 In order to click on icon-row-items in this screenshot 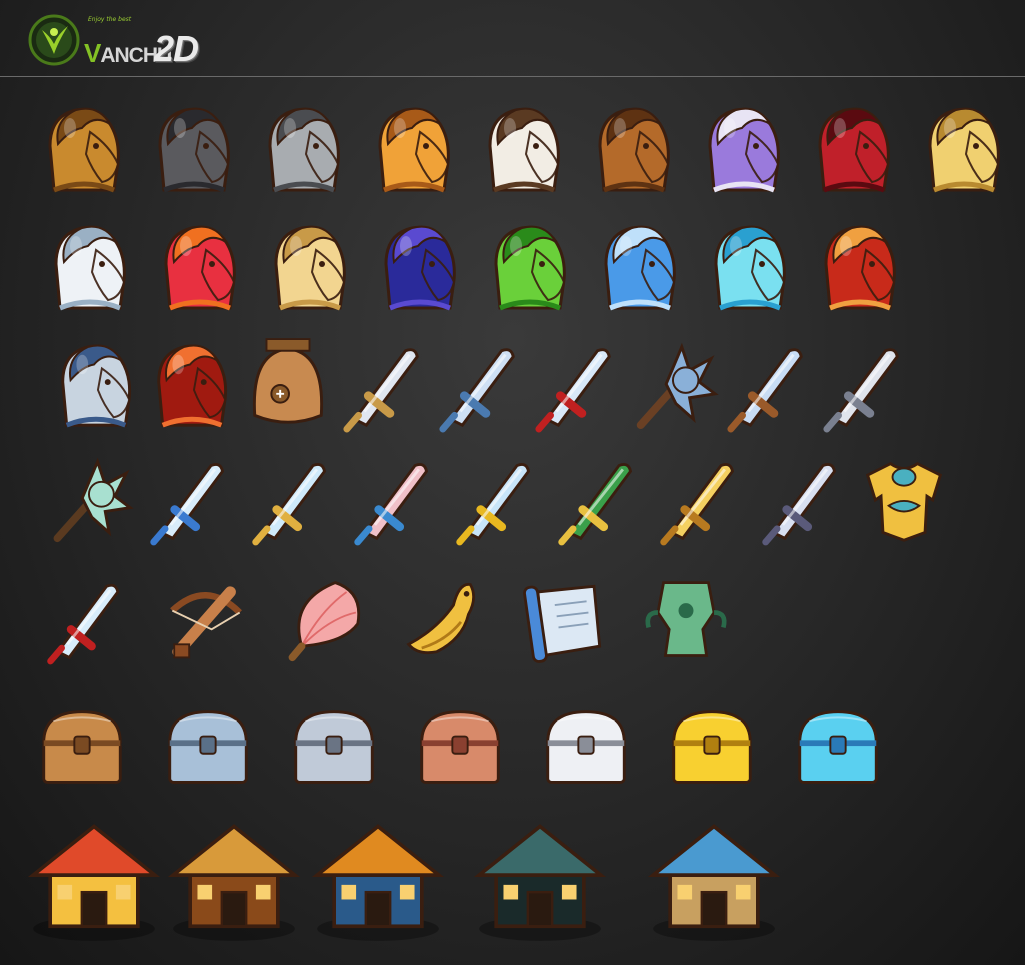, I will do `click(387, 623)`.